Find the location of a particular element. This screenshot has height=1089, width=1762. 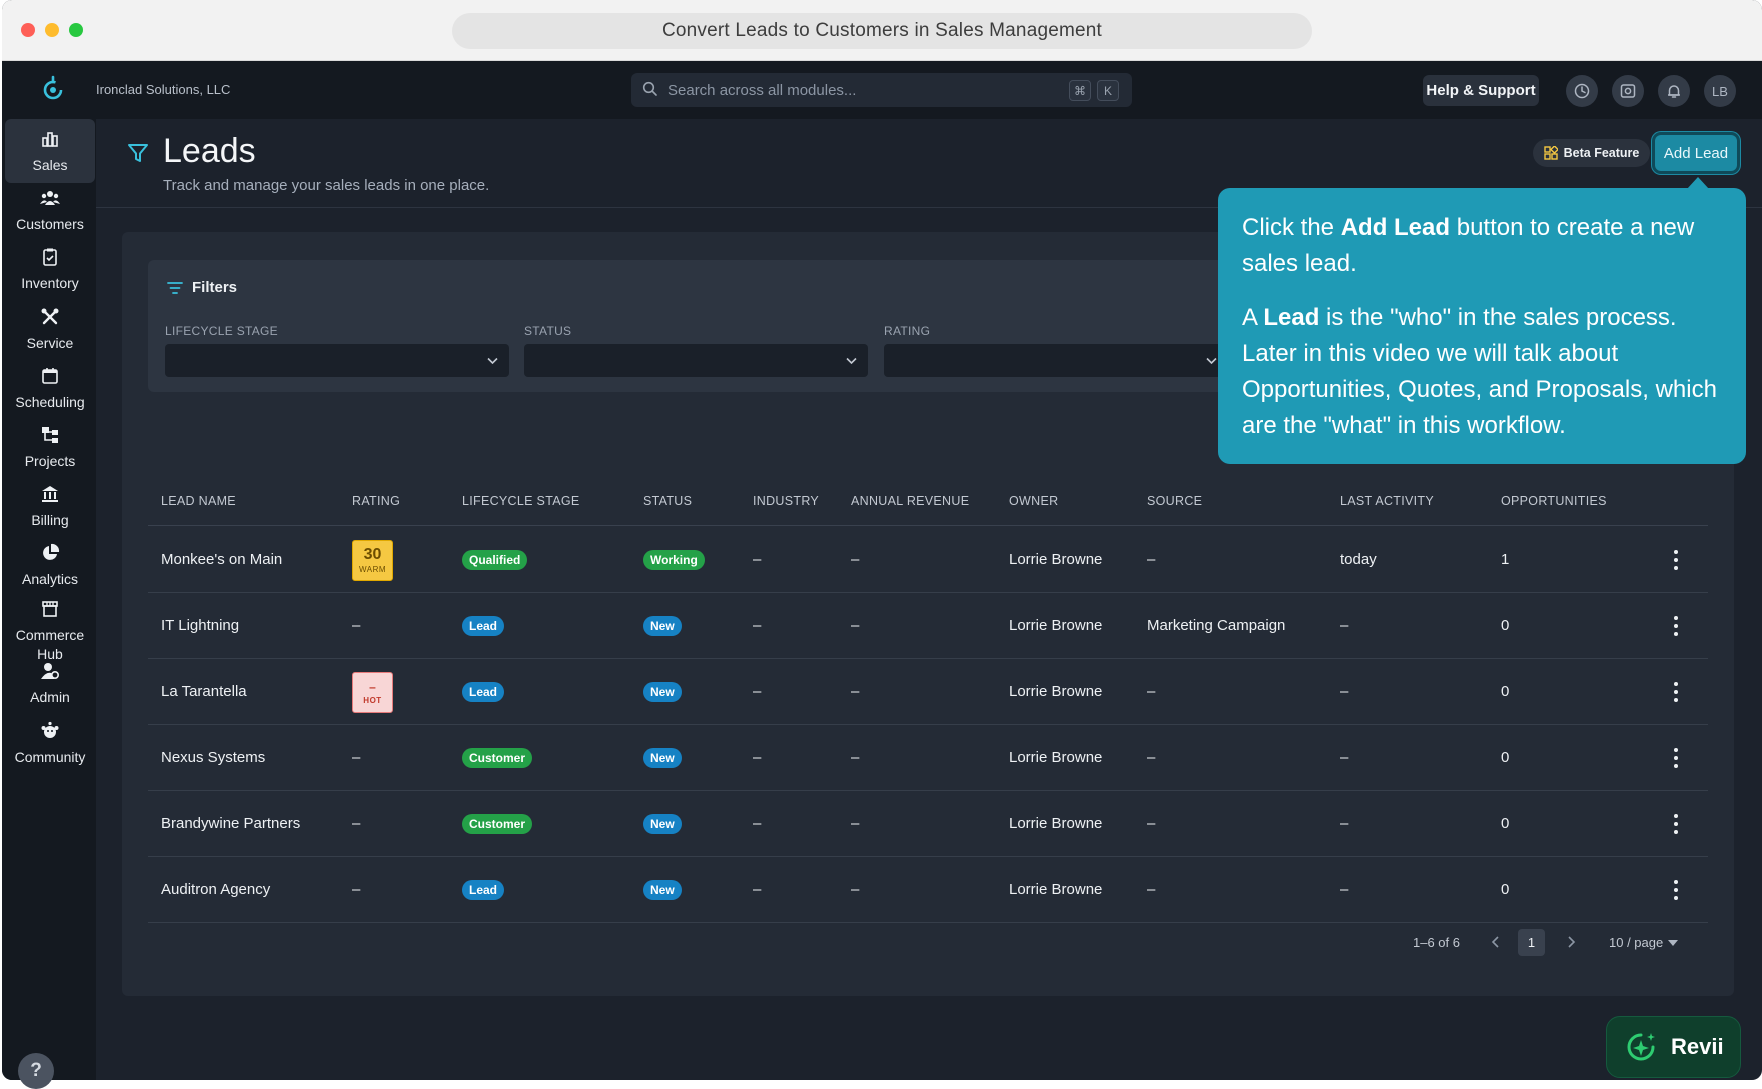

sidebar-item-analytics: Analytics is located at coordinates (50, 565).